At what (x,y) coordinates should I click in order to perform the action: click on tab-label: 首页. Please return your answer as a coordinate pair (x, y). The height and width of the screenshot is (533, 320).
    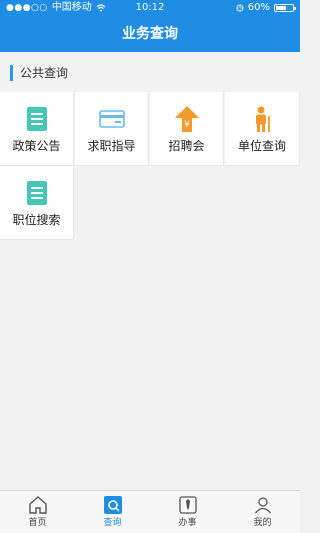
    Looking at the image, I should click on (37, 523).